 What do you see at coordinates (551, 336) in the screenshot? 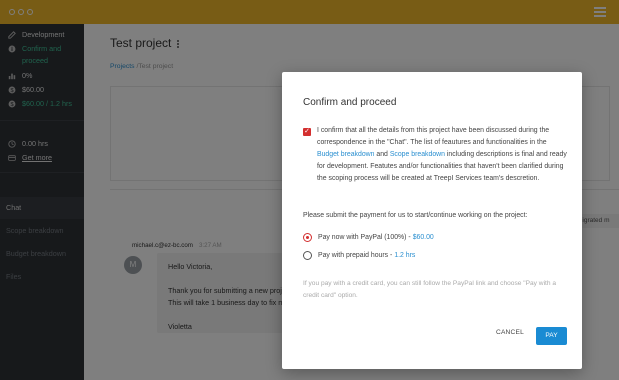
I see `pay-button: PAY` at bounding box center [551, 336].